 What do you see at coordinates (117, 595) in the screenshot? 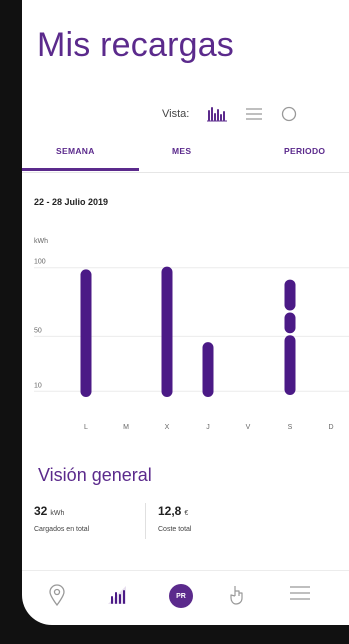
I see `stats-icon` at bounding box center [117, 595].